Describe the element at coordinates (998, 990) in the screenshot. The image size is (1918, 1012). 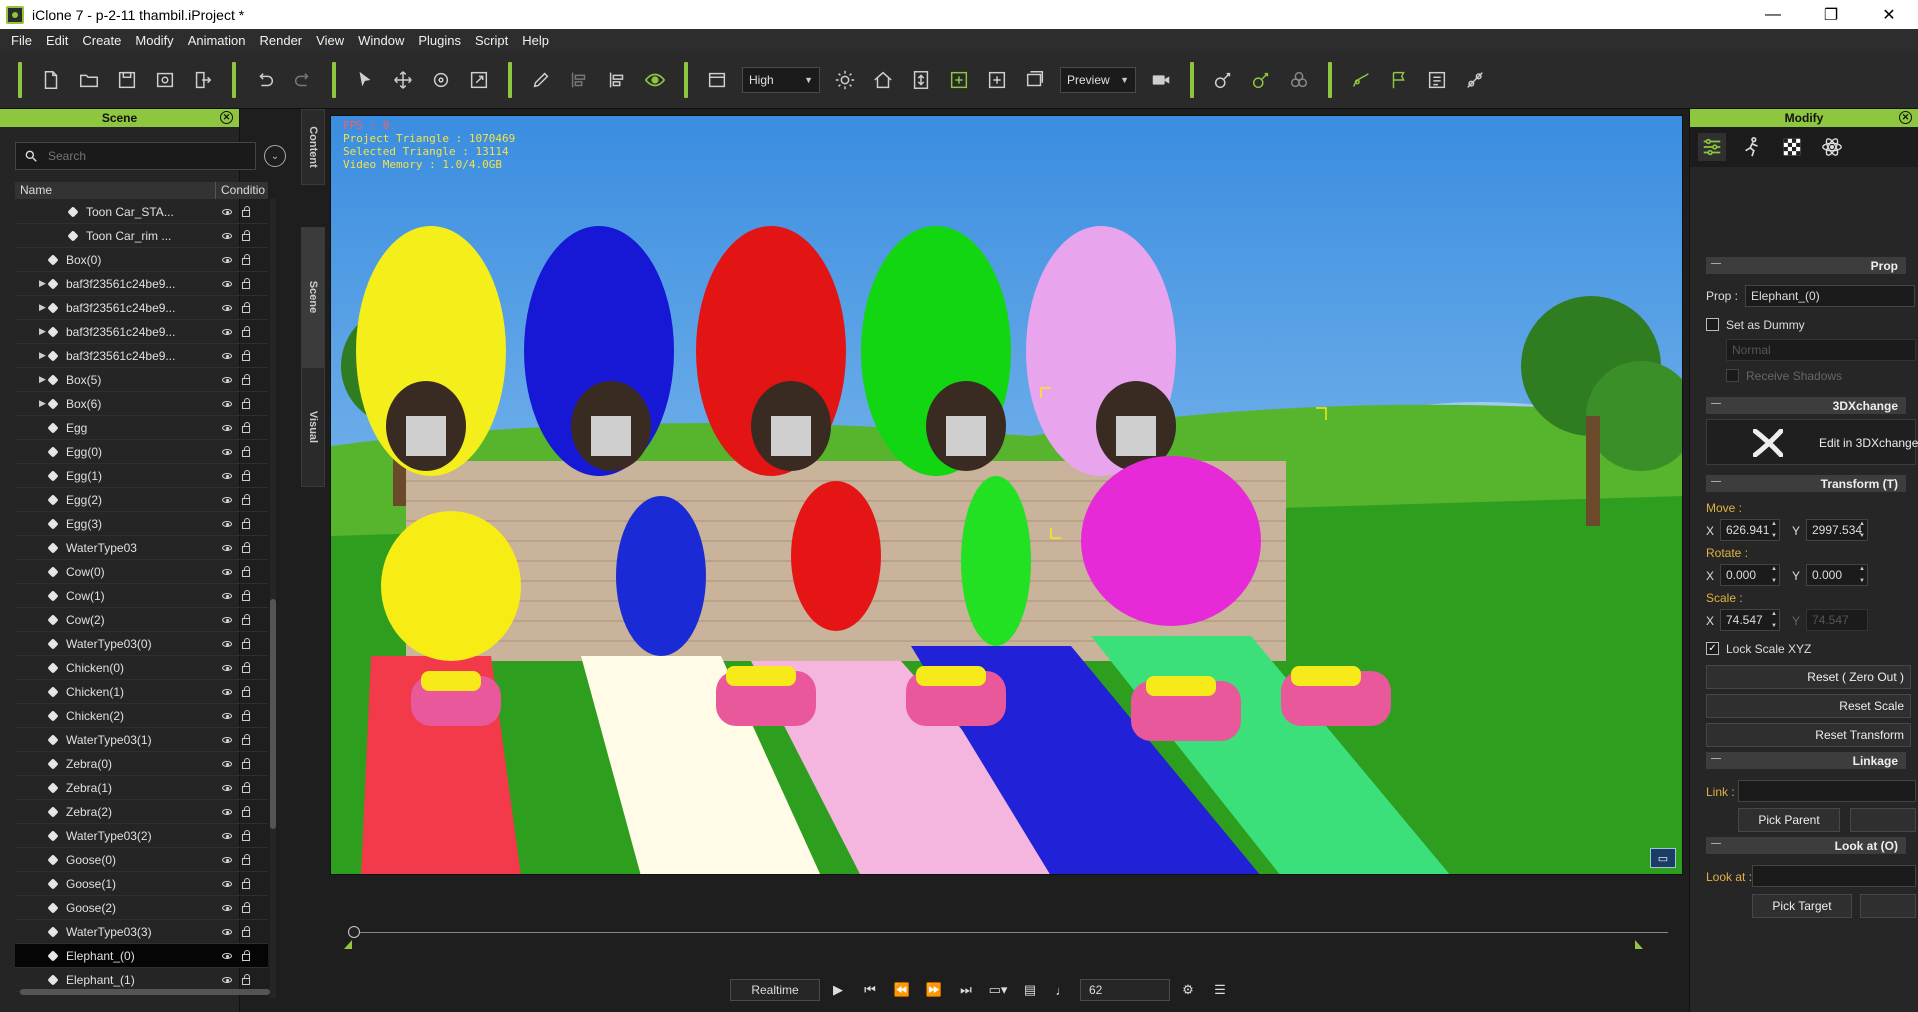
I see `loop-mode-icon: ▭▾` at that location.